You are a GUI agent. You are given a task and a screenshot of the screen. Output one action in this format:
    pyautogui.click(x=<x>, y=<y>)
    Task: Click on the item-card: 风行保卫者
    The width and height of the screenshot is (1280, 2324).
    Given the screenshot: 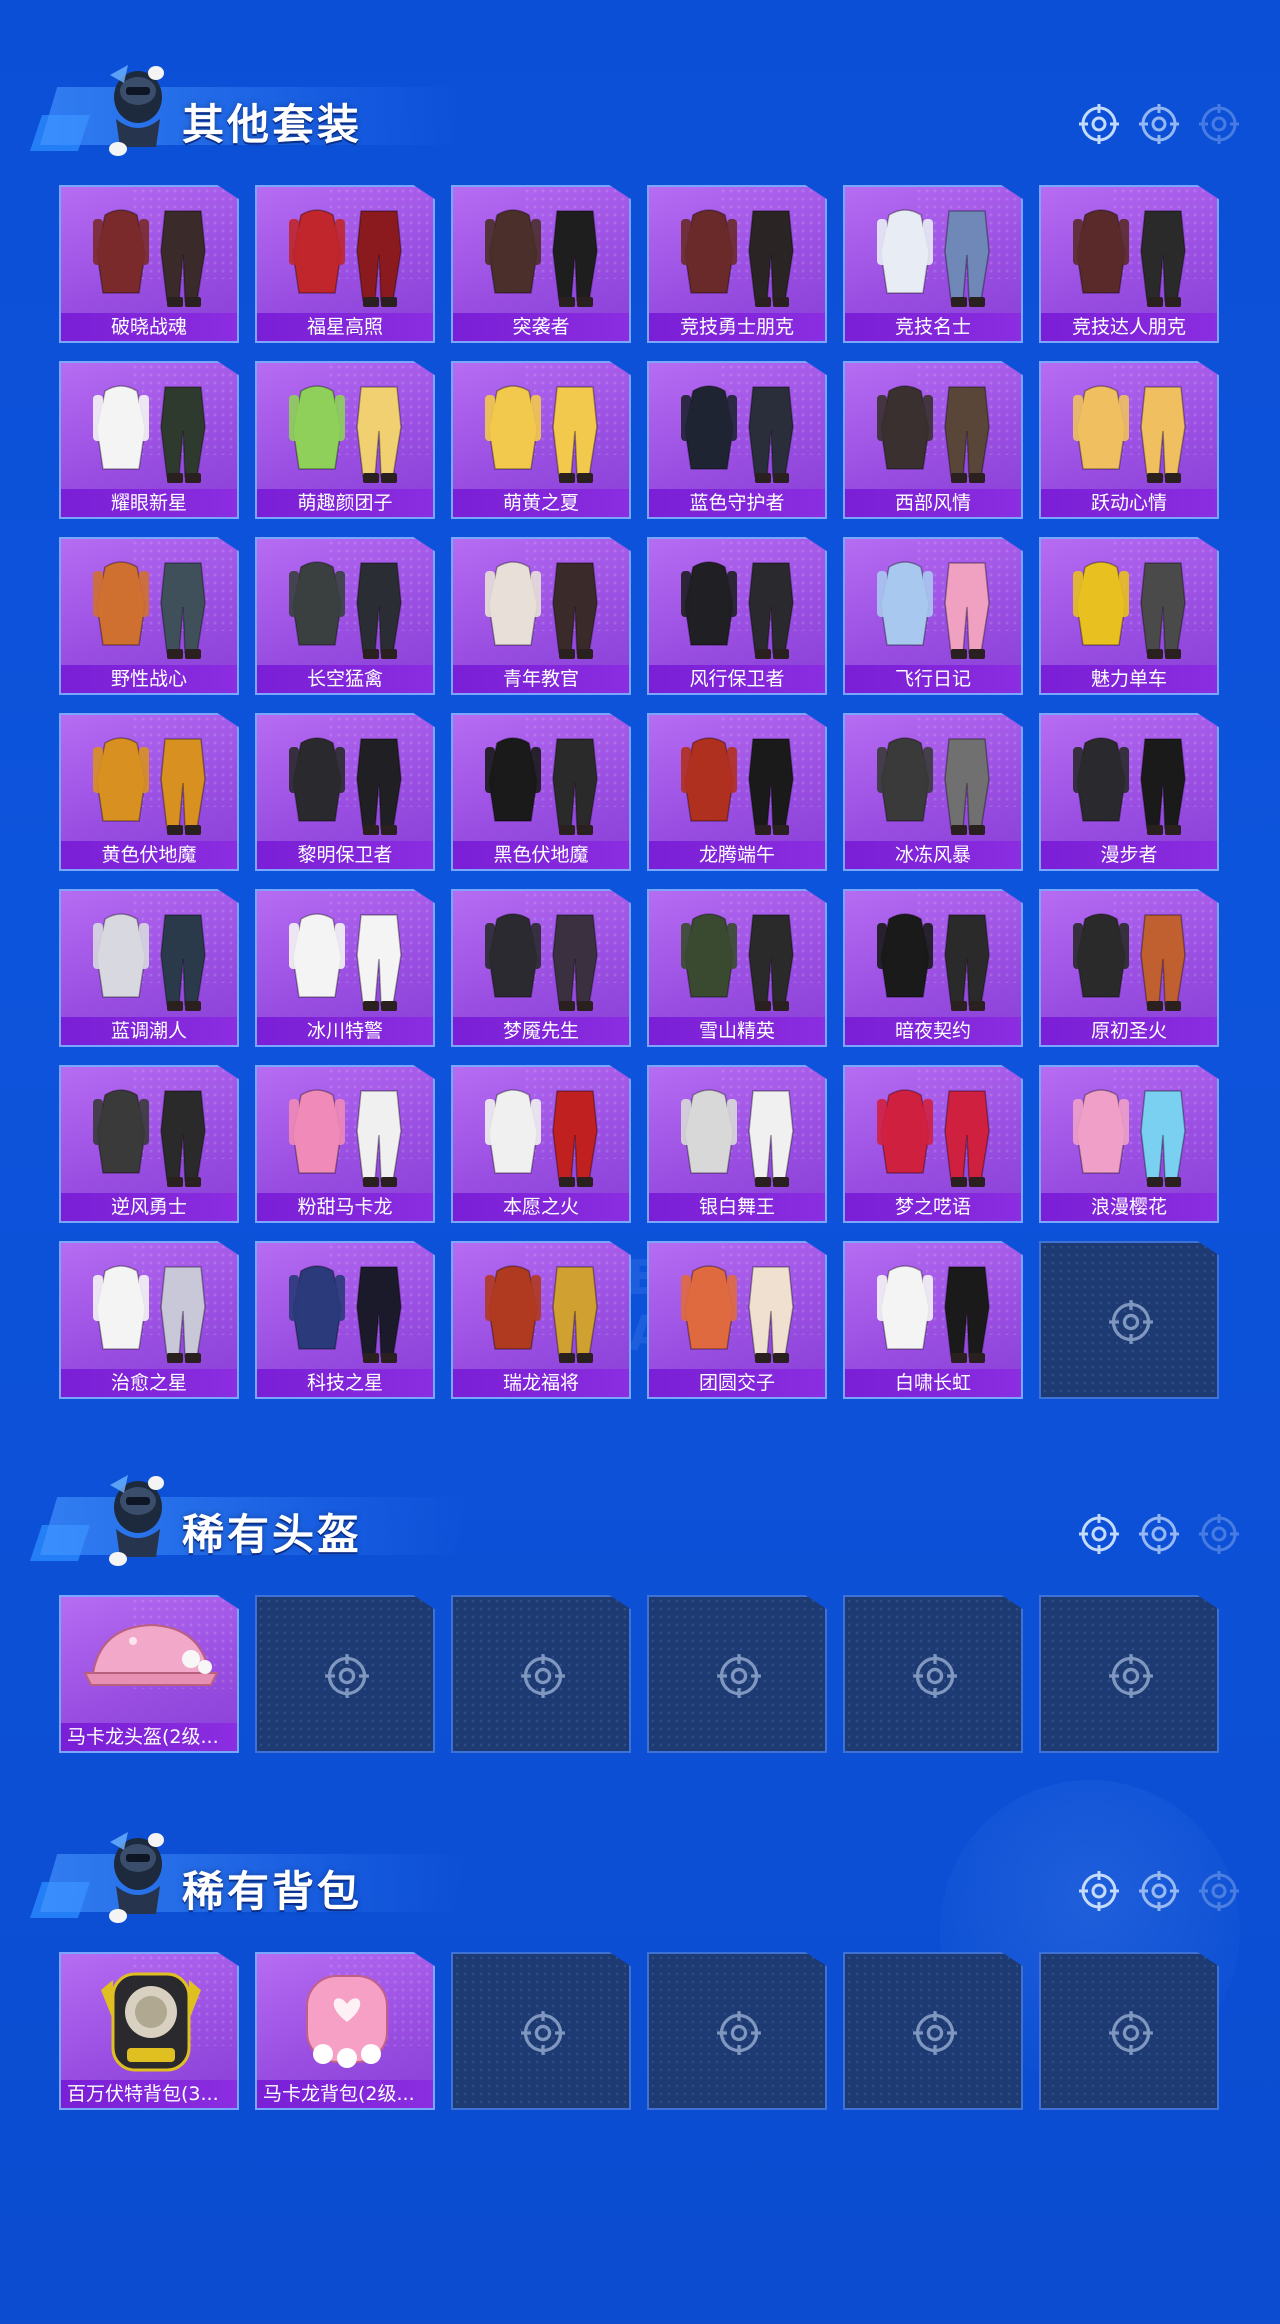 What is the action you would take?
    pyautogui.click(x=737, y=616)
    